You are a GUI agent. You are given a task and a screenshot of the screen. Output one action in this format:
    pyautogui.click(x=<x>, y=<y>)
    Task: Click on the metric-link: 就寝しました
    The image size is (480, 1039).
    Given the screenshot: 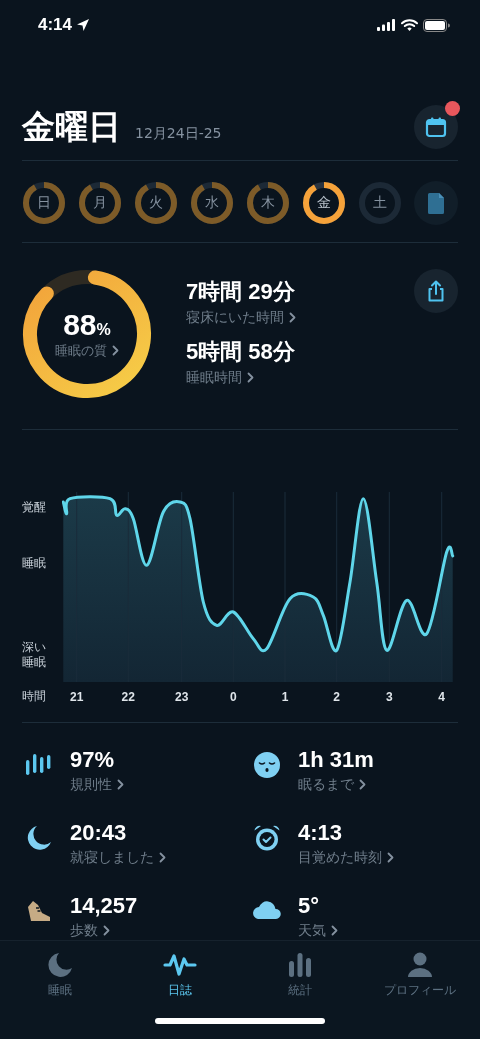 What is the action you would take?
    pyautogui.click(x=118, y=857)
    